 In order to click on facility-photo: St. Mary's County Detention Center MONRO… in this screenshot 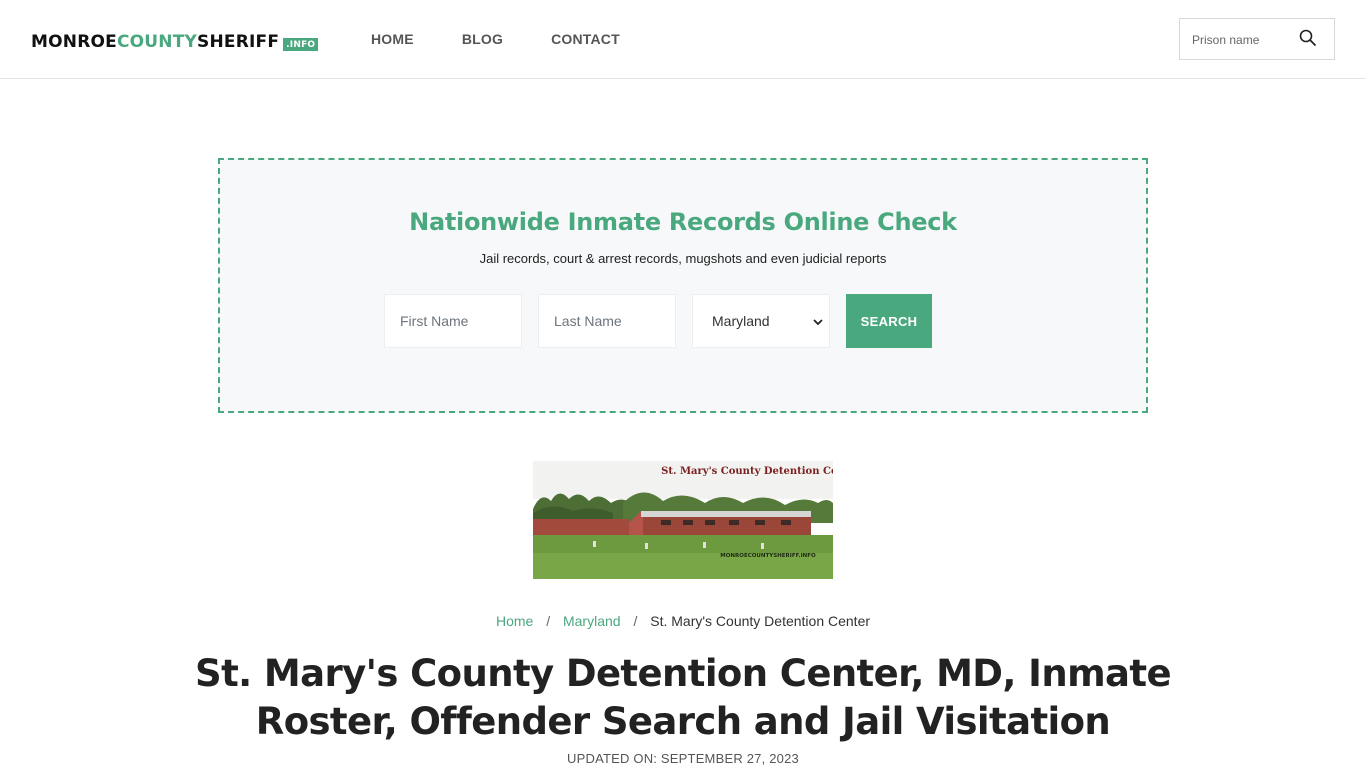, I will do `click(683, 520)`.